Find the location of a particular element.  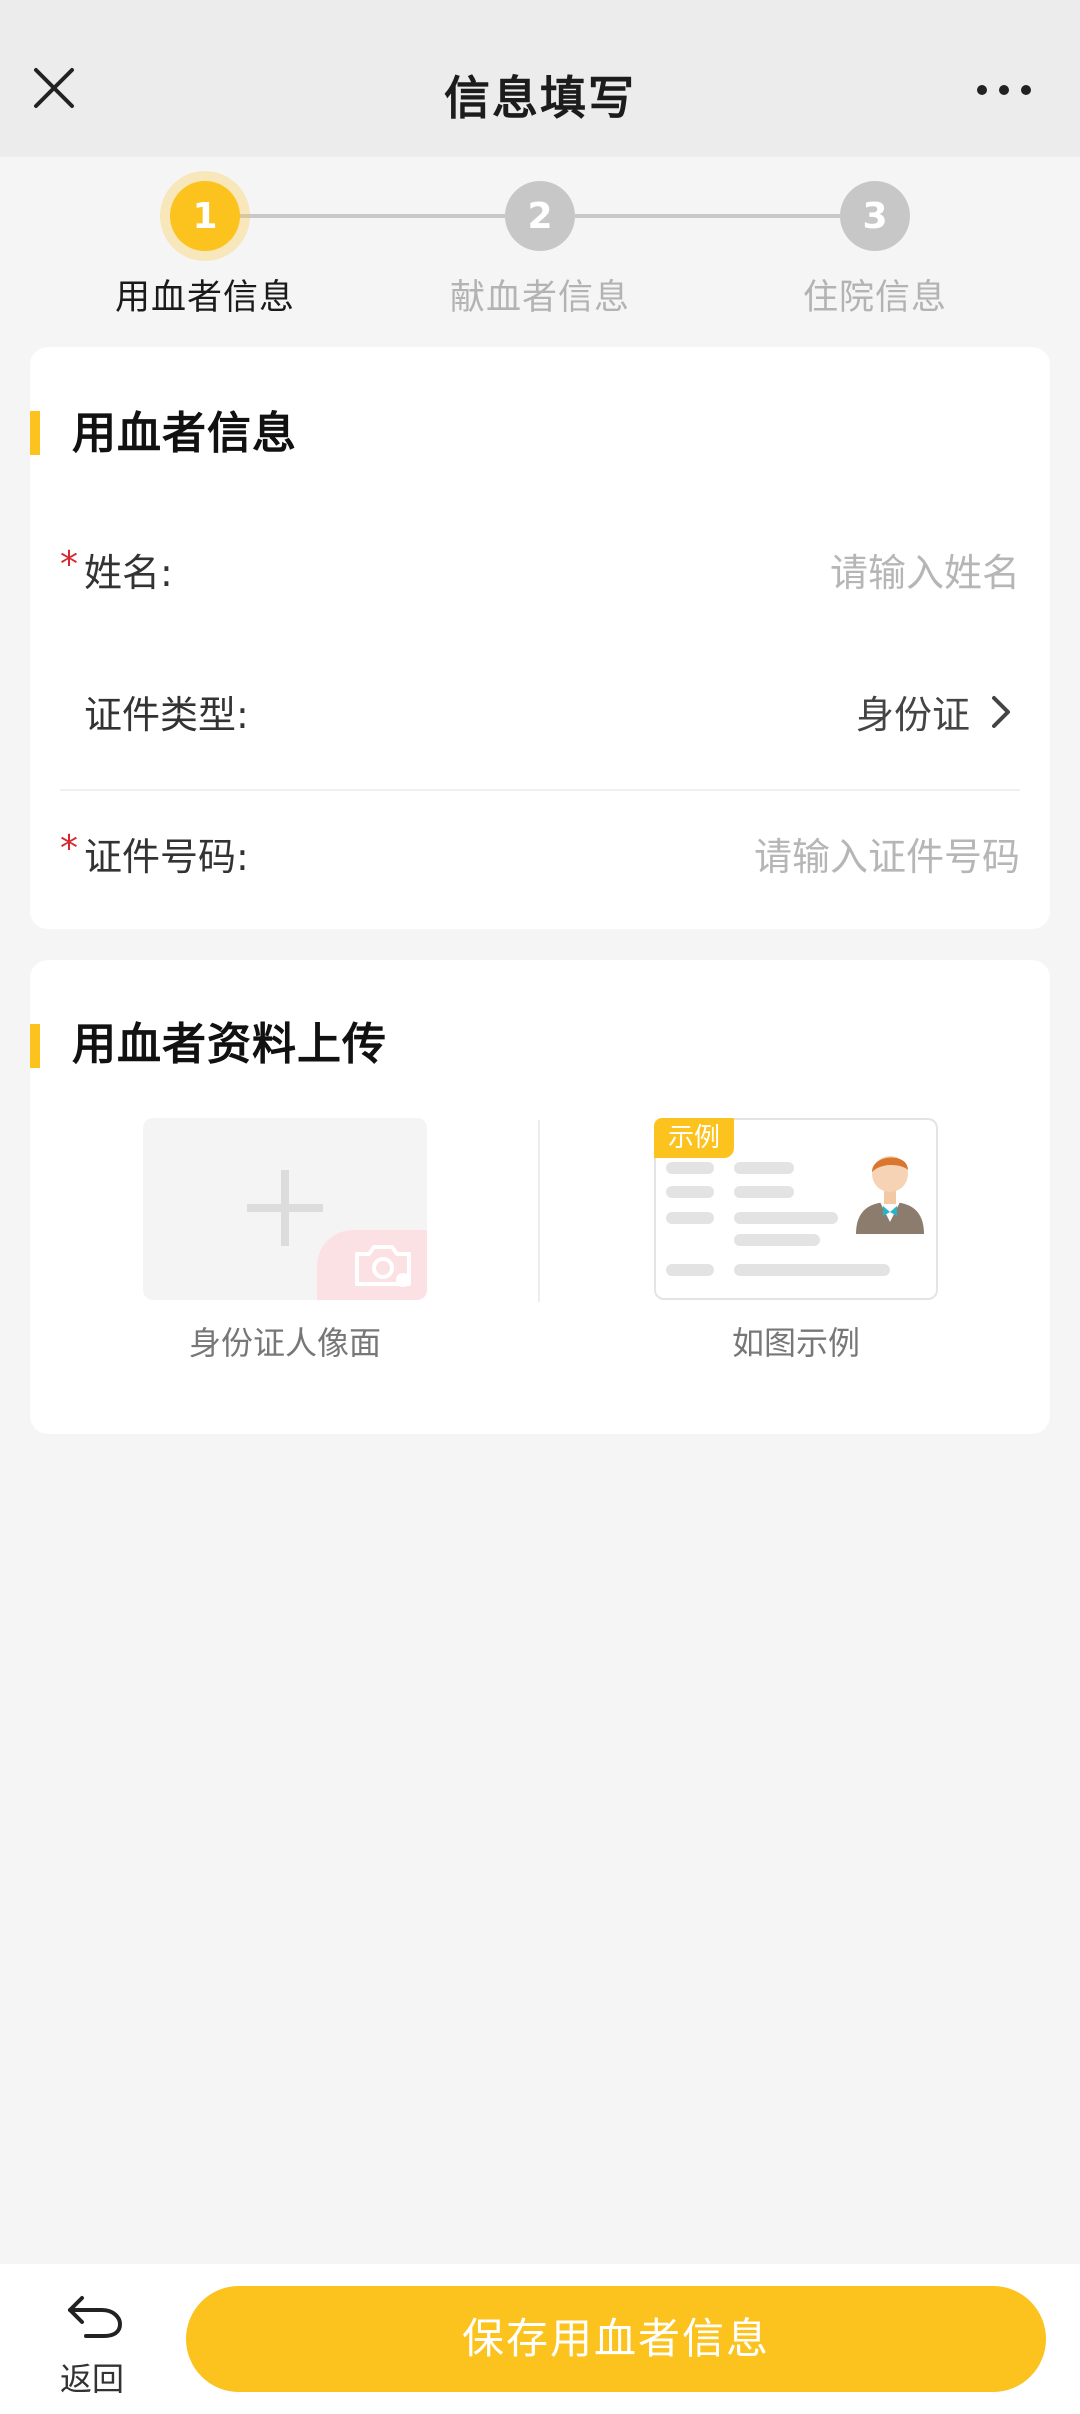

person-portrait-icon is located at coordinates (890, 1195).